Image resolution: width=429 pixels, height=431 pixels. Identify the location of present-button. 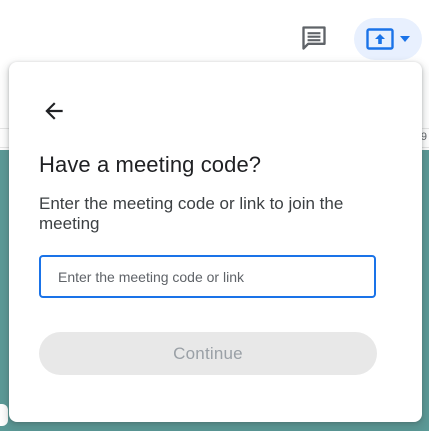
(388, 39).